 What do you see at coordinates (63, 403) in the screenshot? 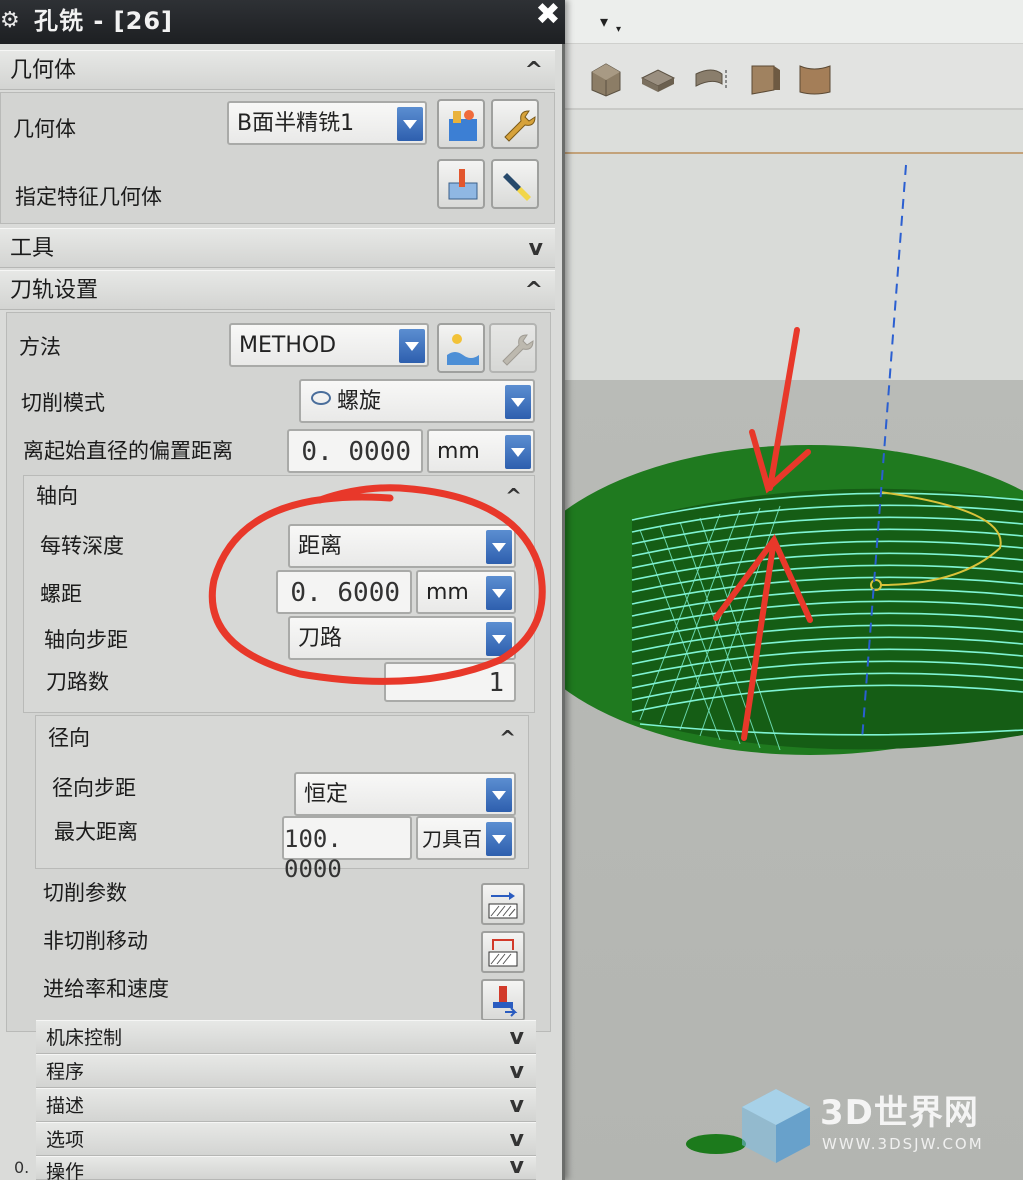
I see `cut-mode-label: 切削模式` at bounding box center [63, 403].